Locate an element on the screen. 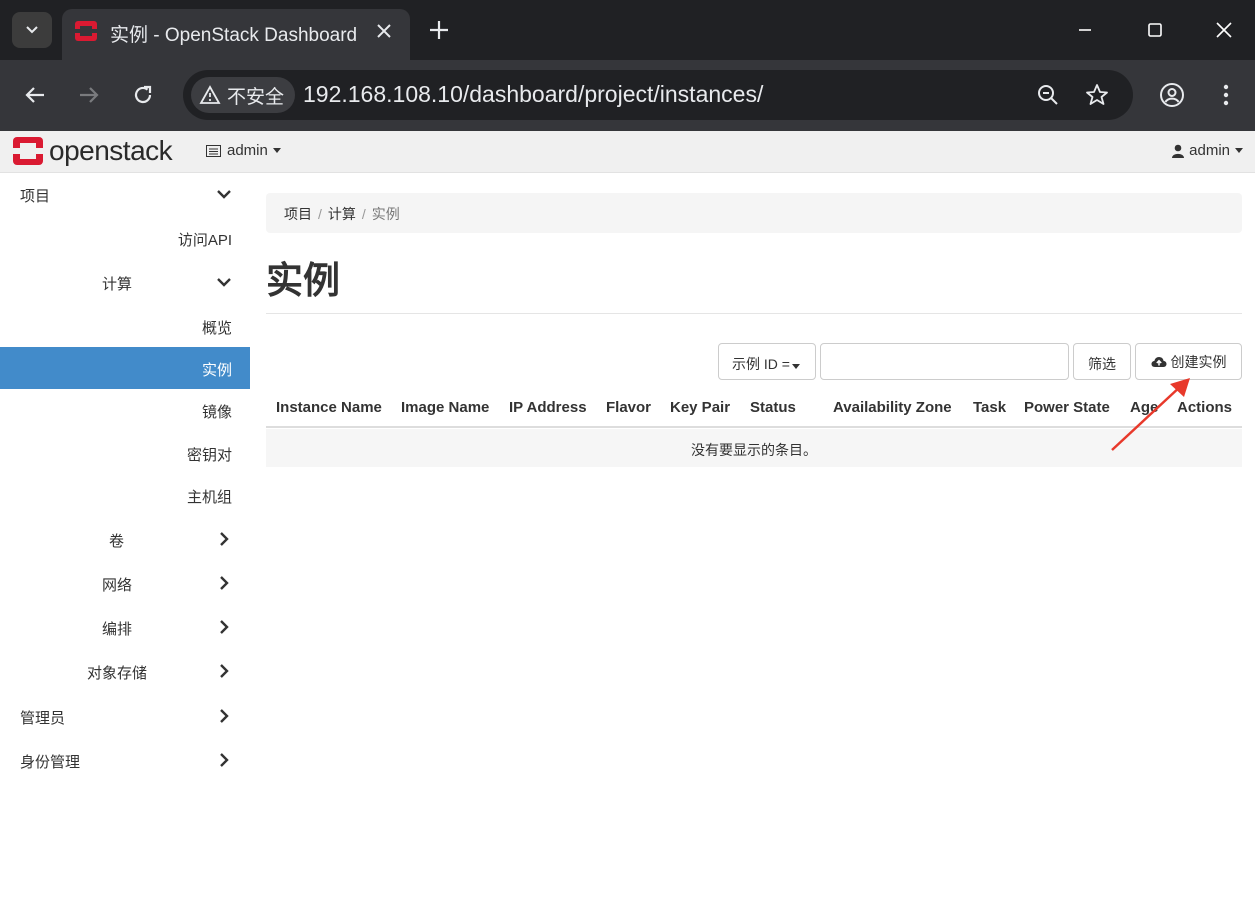 This screenshot has width=1255, height=912. zoom-icon is located at coordinates (1048, 95).